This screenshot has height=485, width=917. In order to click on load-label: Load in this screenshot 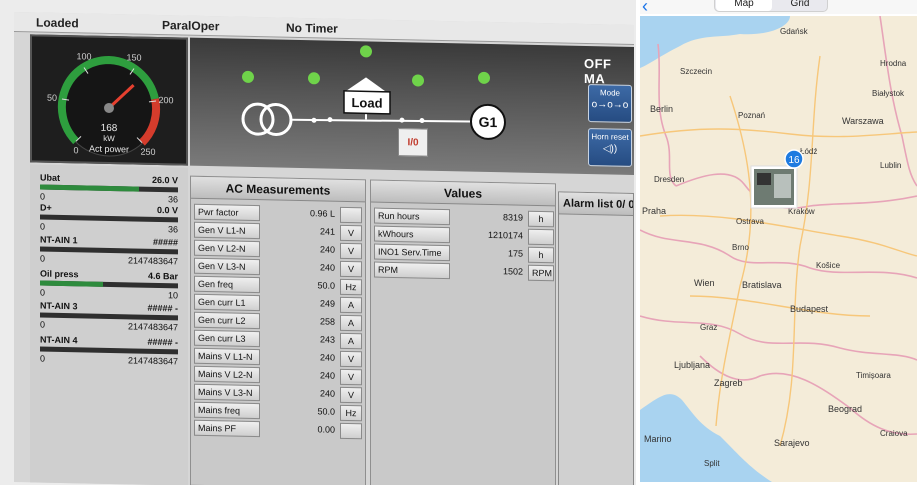, I will do `click(366, 103)`.